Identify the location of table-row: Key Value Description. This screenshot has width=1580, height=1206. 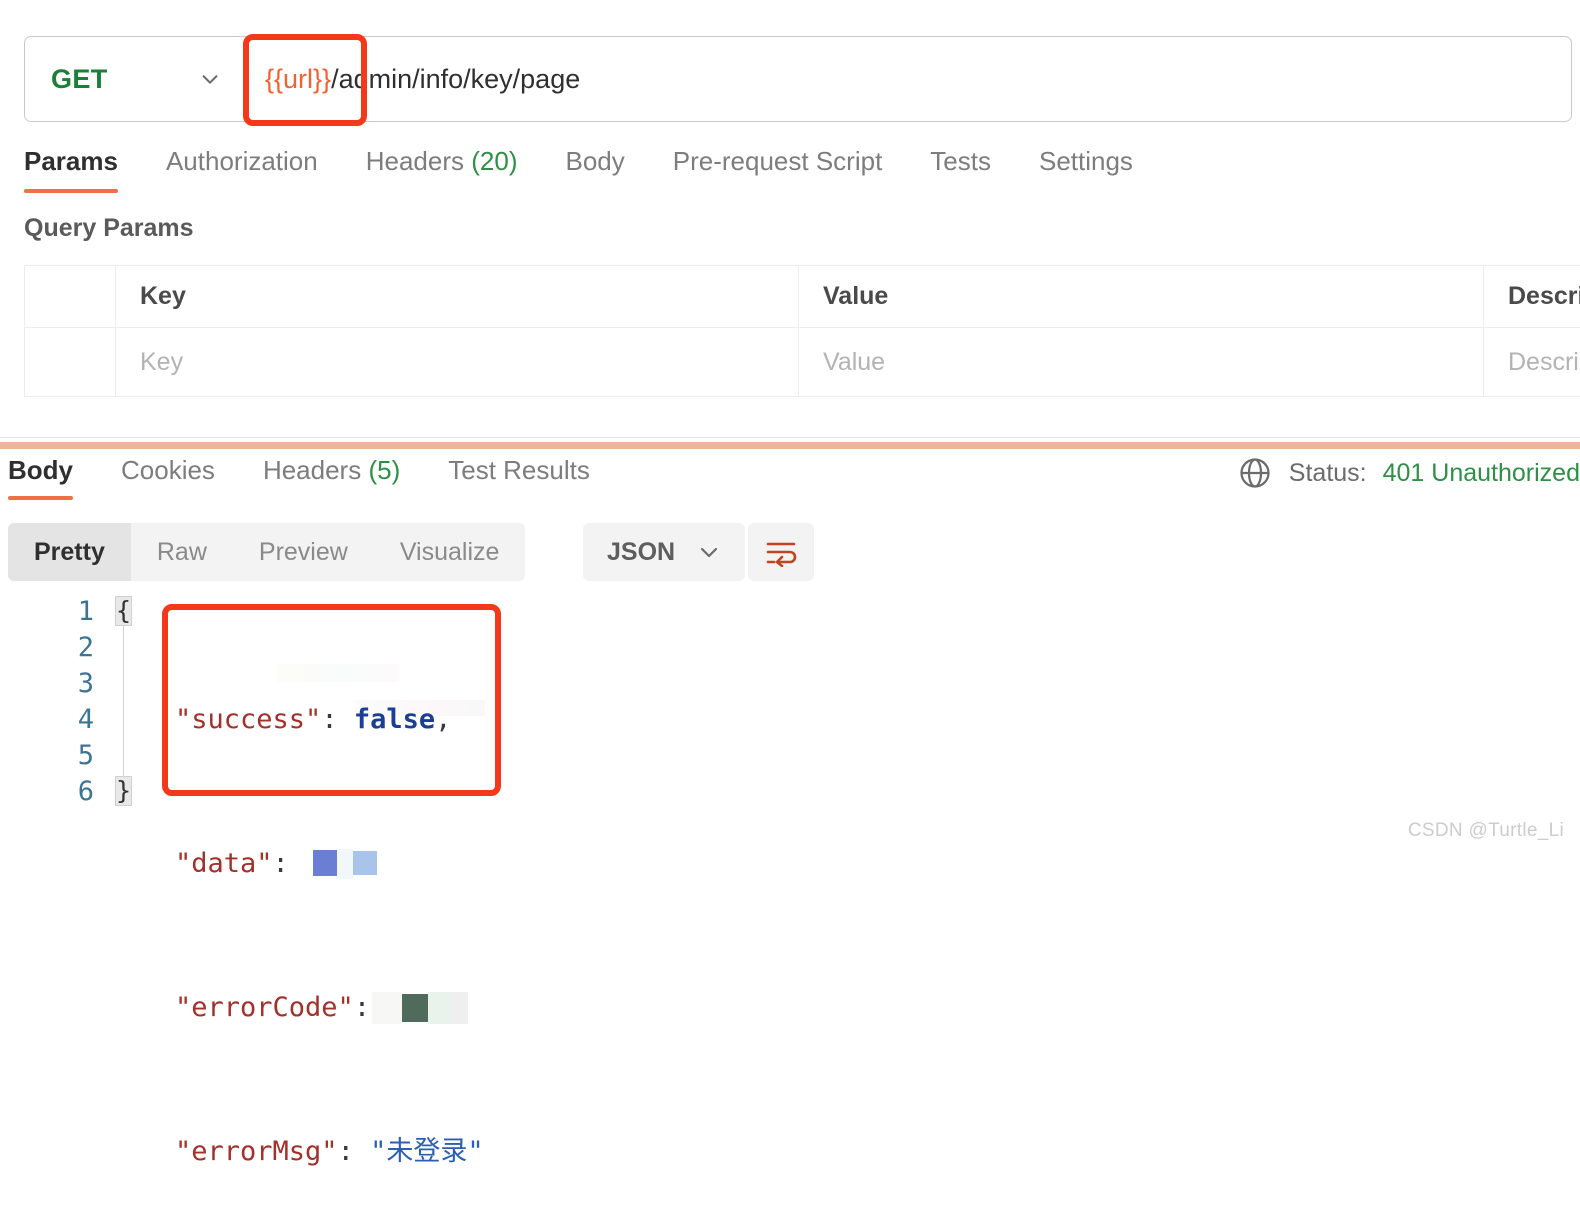
(802, 362).